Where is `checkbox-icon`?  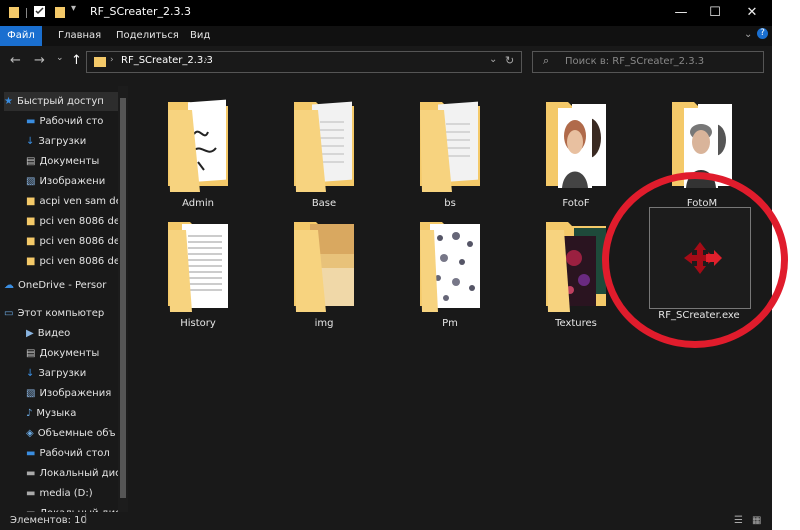
checkbox-icon is located at coordinates (39, 12).